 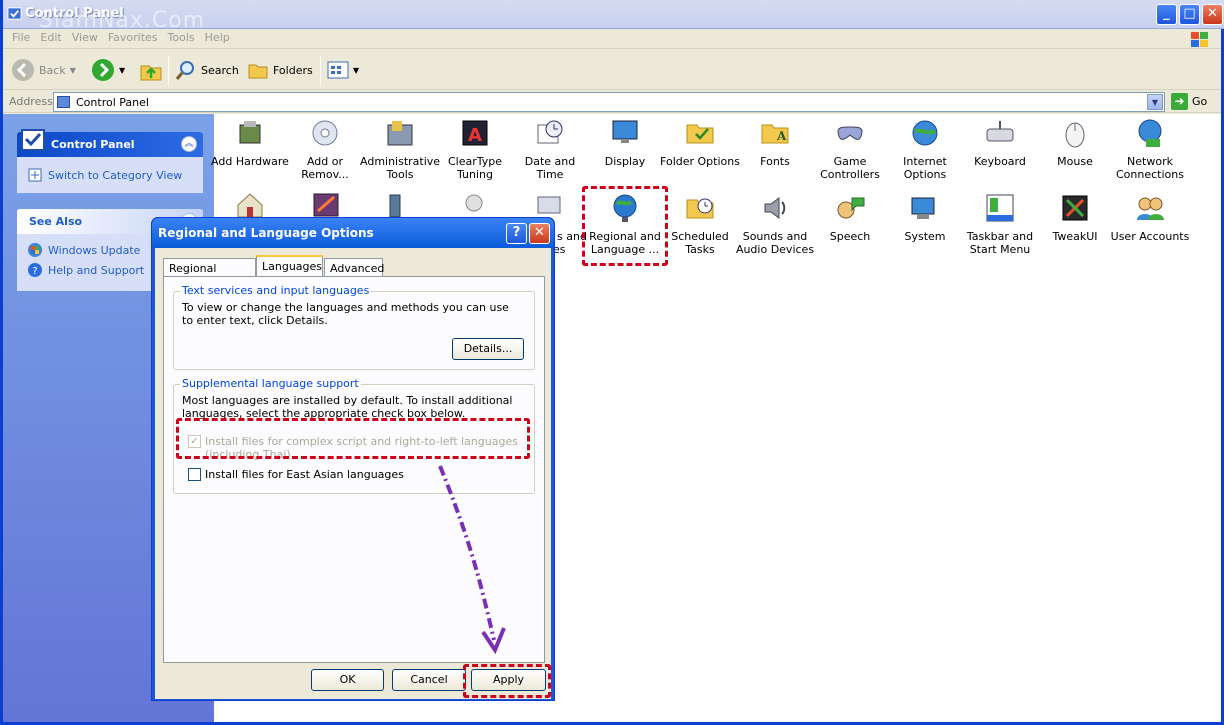 I want to click on cp-item-cleartype: A ClearType Tuning, so click(x=475, y=149).